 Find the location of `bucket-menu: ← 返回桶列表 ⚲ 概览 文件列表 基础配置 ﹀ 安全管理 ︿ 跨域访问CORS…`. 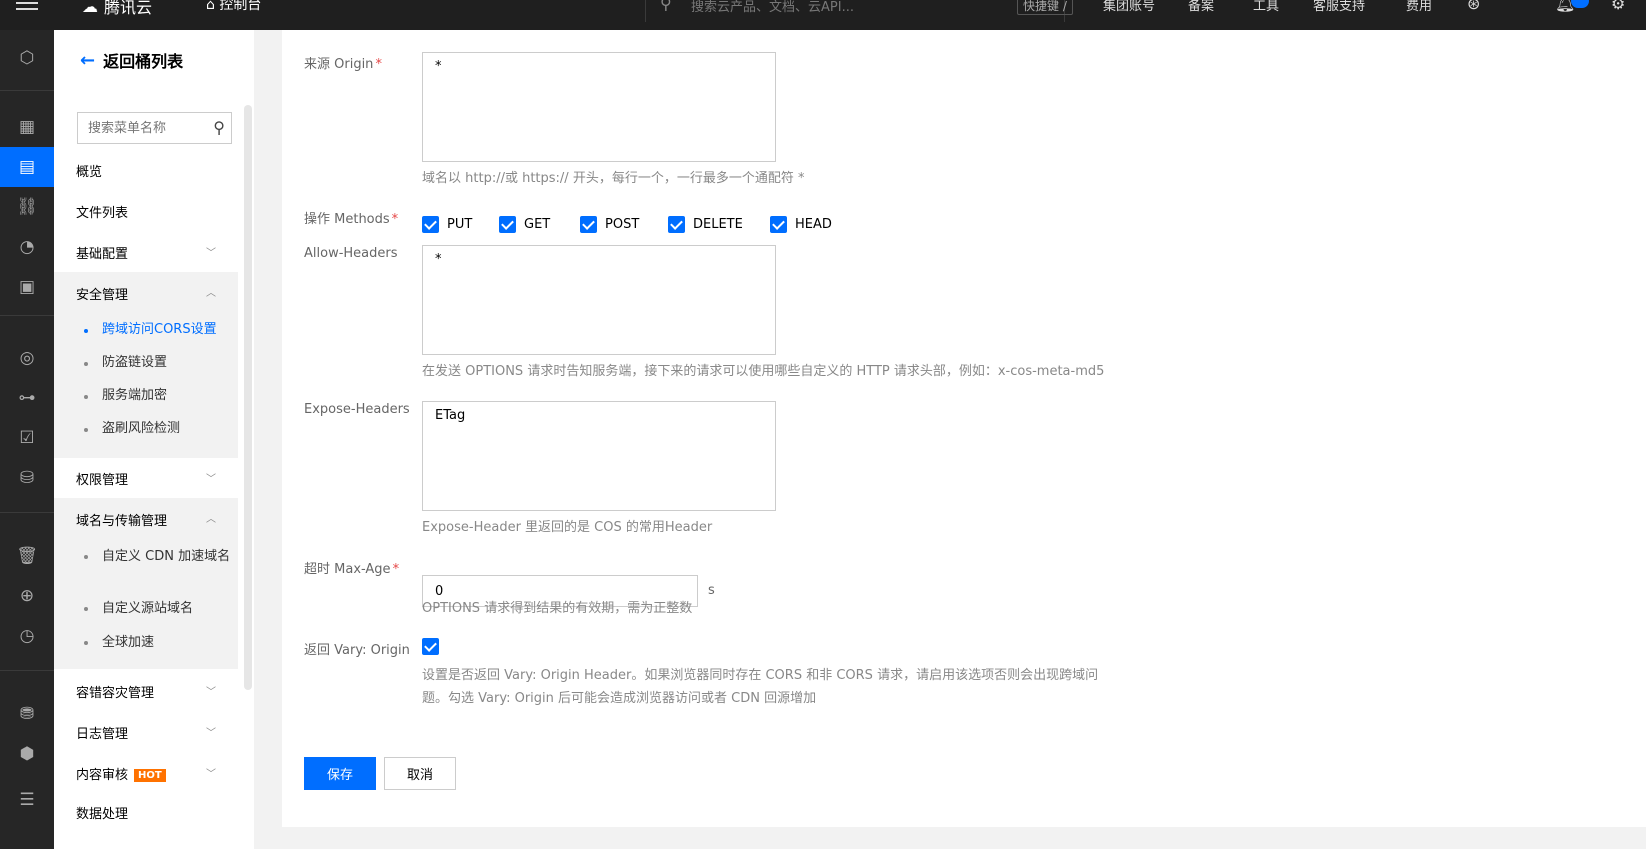

bucket-menu: ← 返回桶列表 ⚲ 概览 文件列表 基础配置 ﹀ 安全管理 ︿ 跨域访问CORS… is located at coordinates (154, 439).